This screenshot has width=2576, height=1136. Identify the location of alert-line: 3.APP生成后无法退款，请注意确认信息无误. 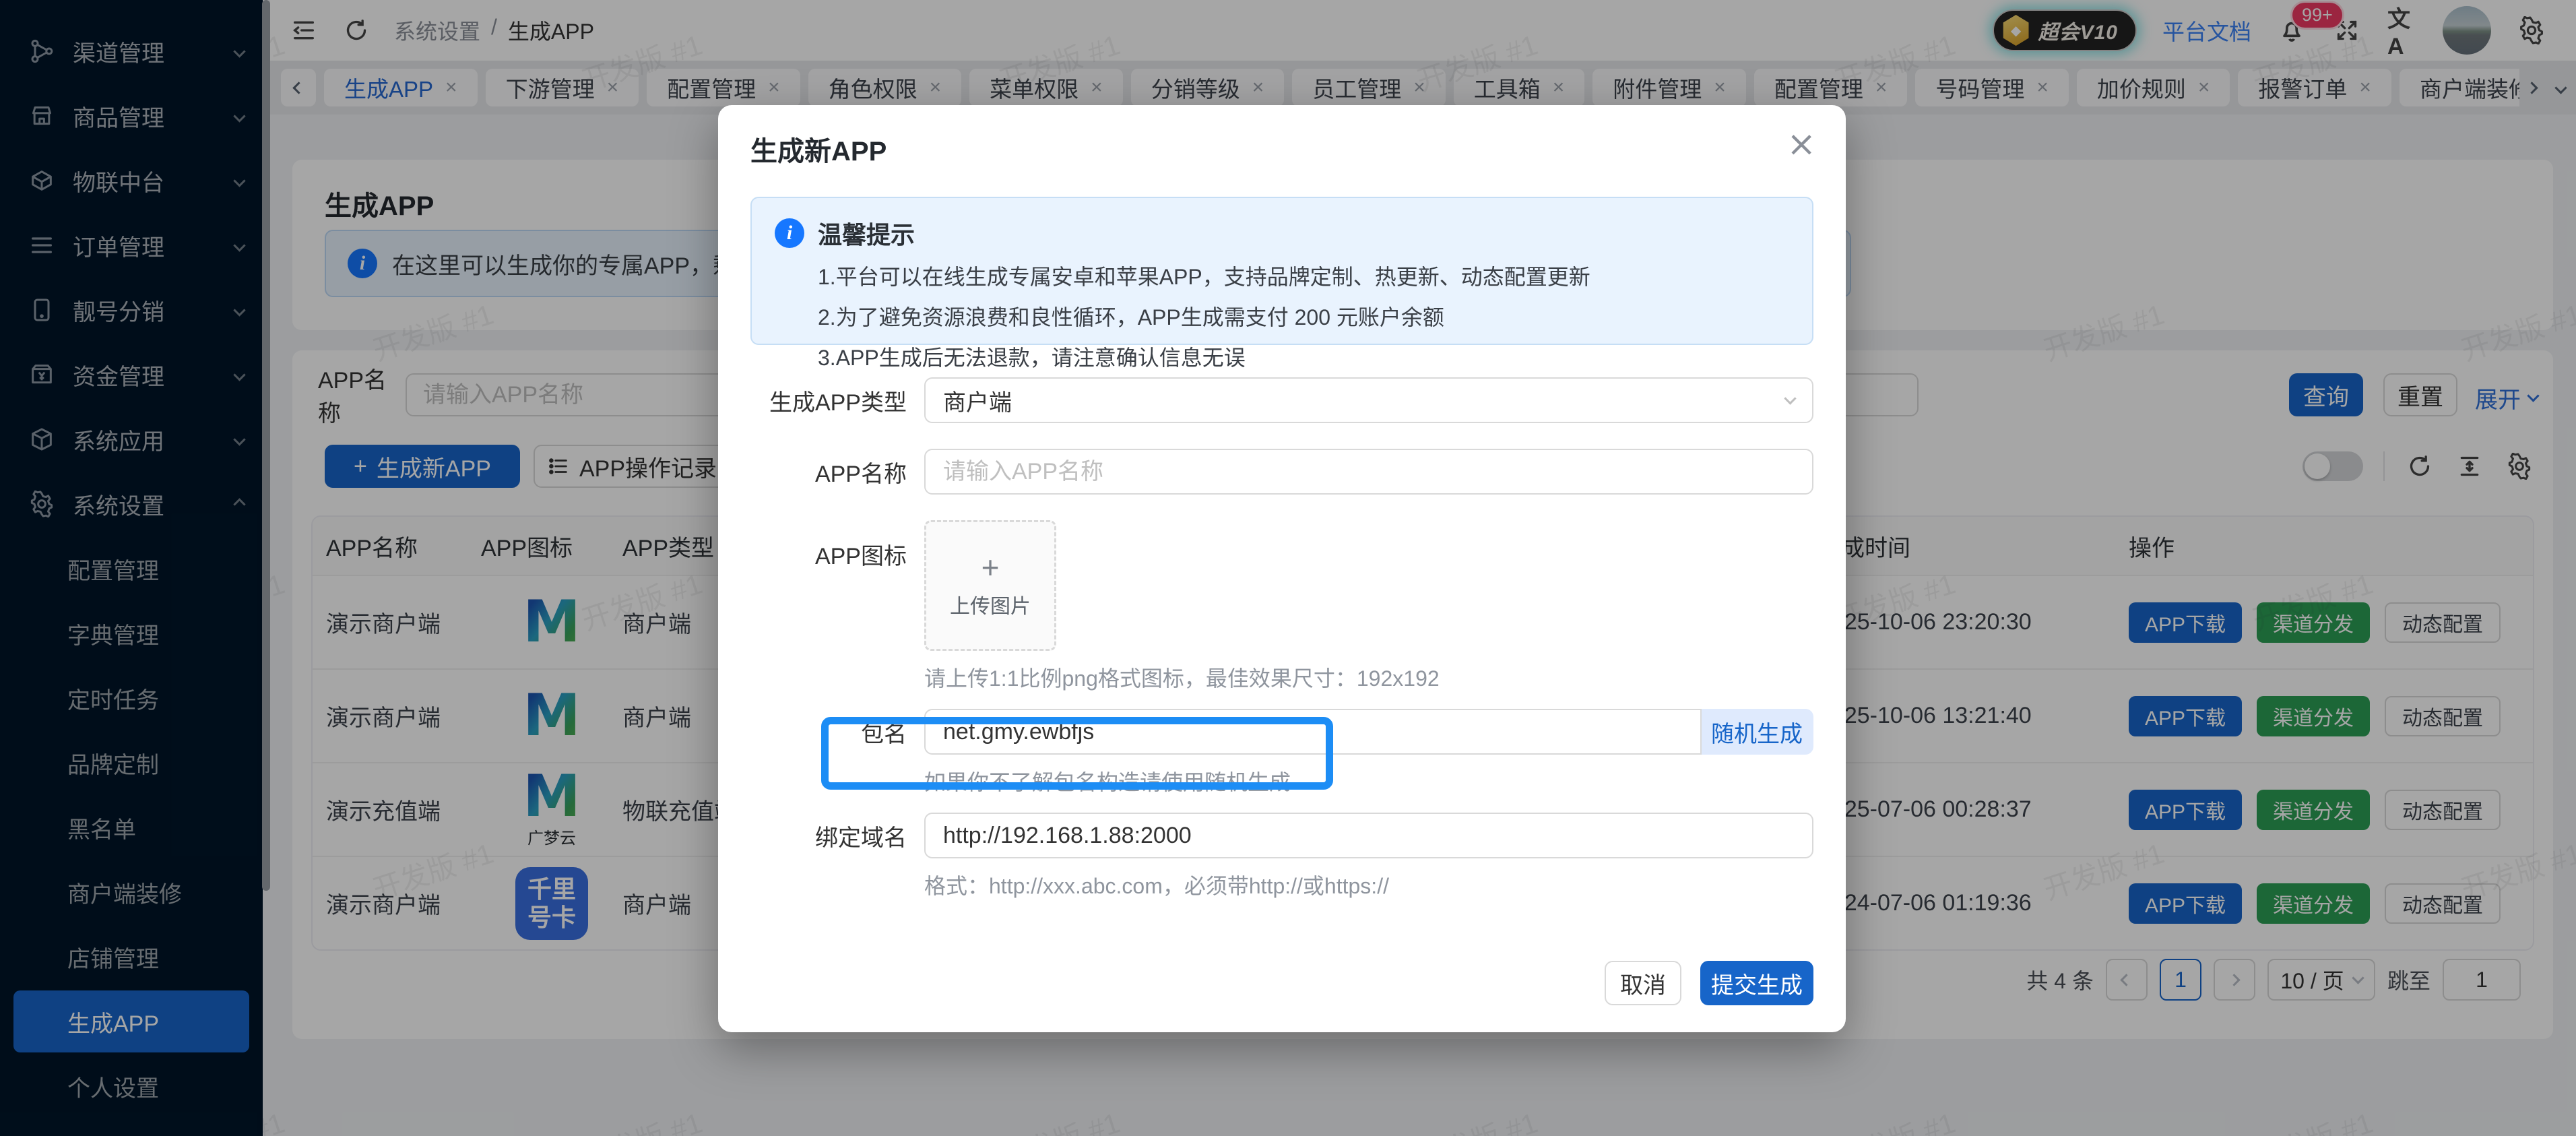
(1032, 358).